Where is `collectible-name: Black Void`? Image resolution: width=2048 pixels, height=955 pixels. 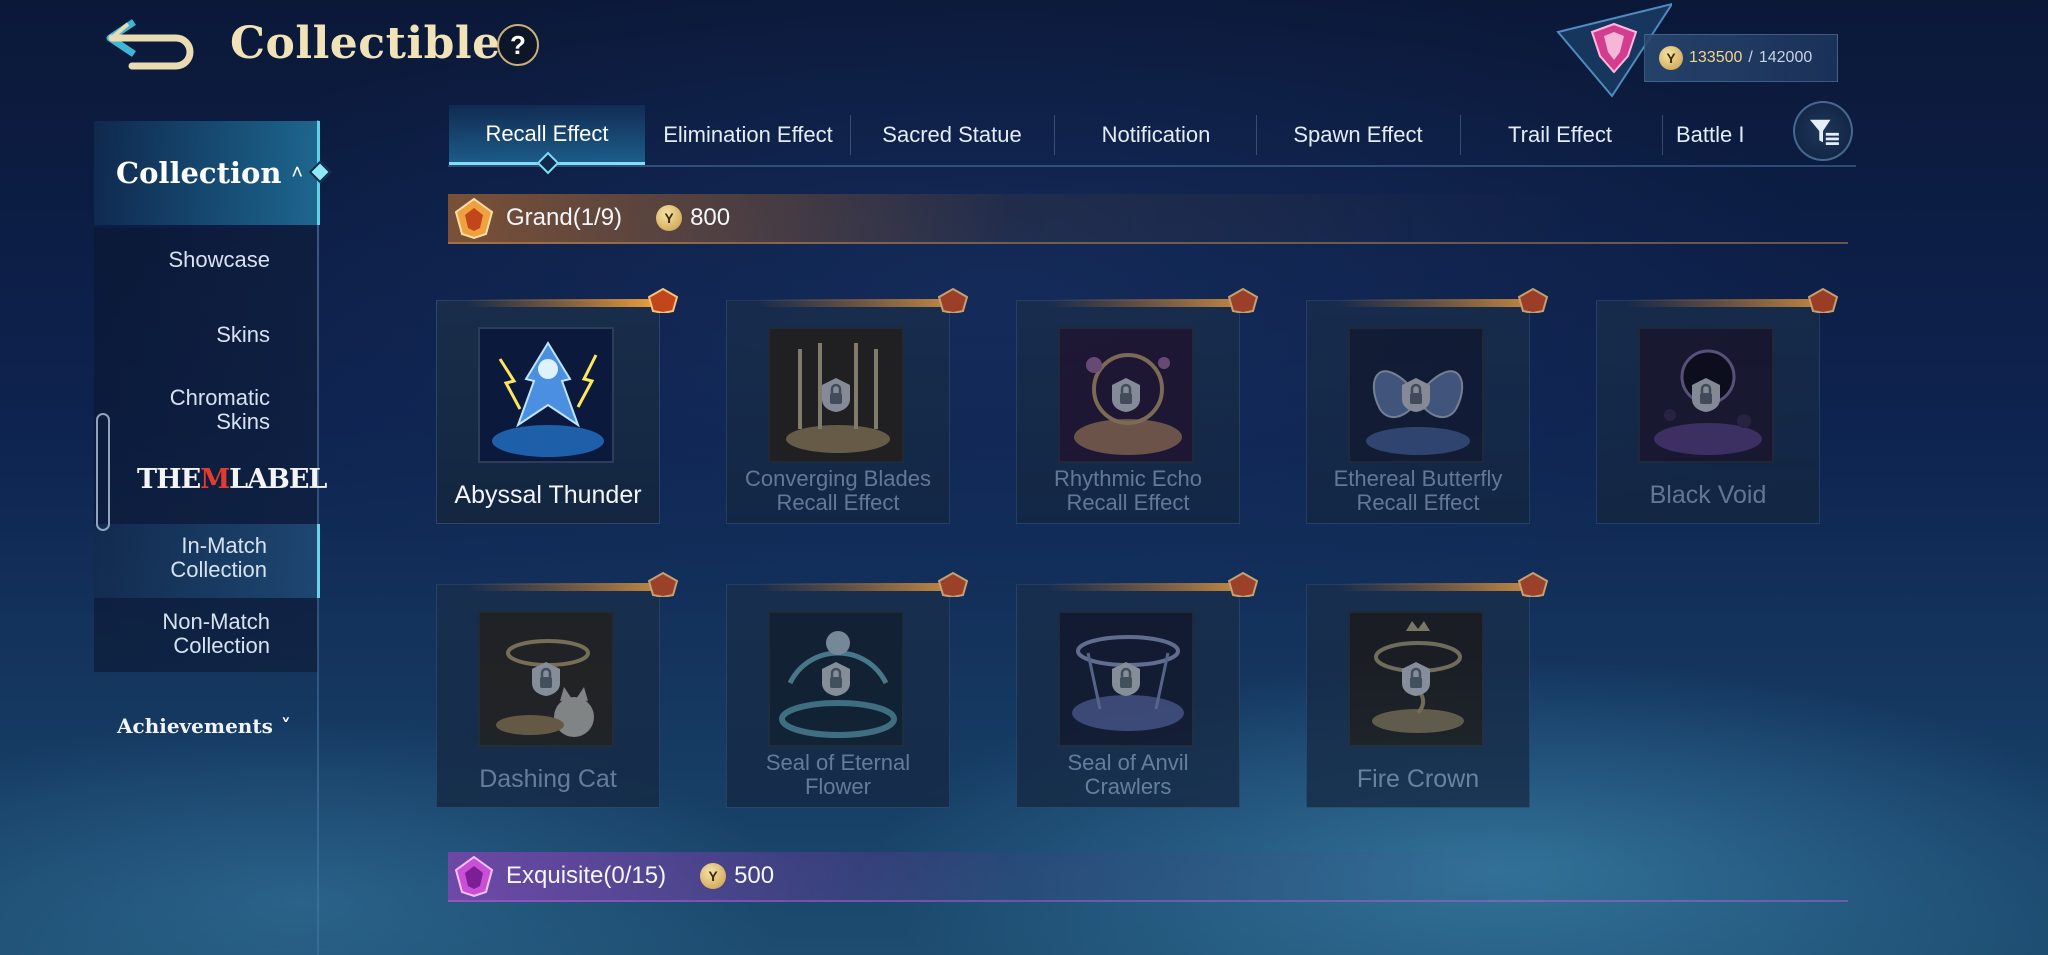 collectible-name: Black Void is located at coordinates (1708, 495).